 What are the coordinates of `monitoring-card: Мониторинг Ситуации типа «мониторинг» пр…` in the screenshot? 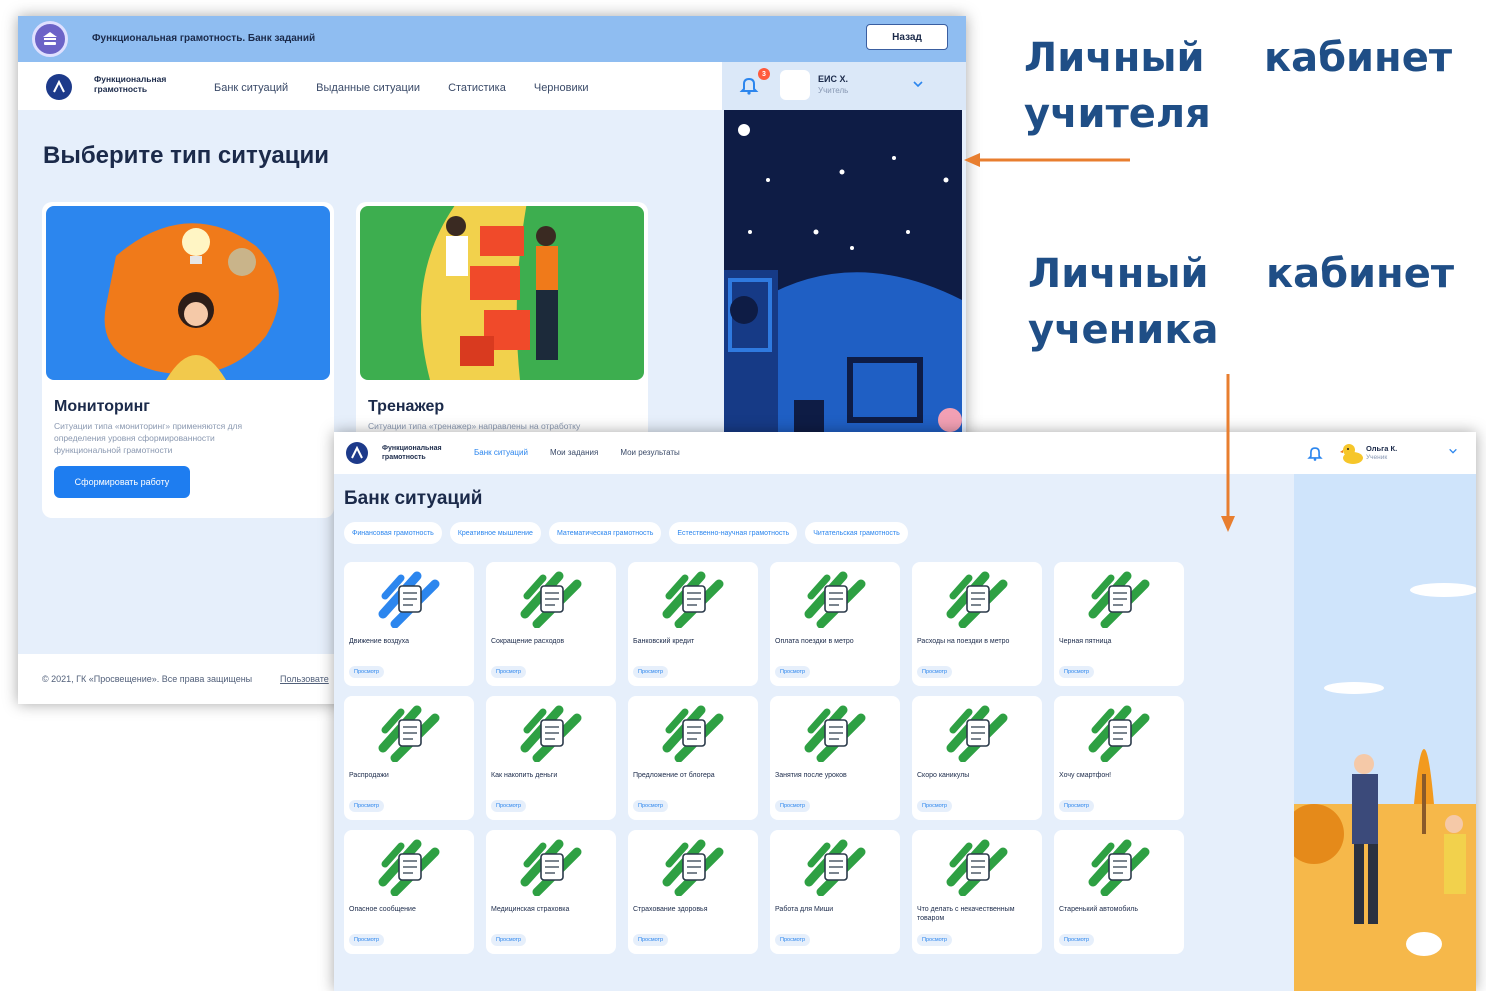 It's located at (188, 360).